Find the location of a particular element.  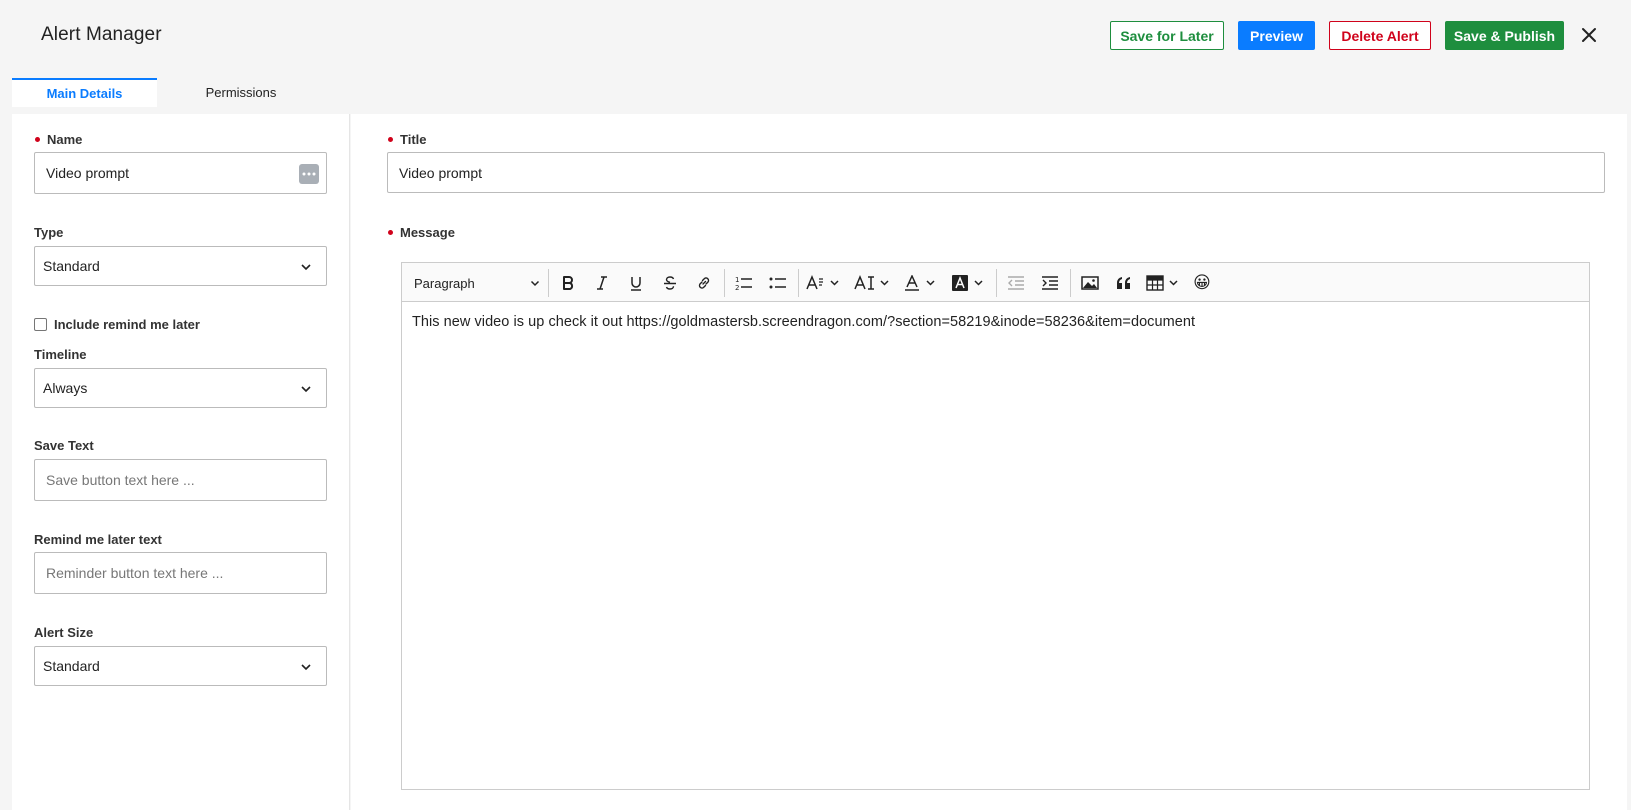

svg-text: 2 is located at coordinates (737, 287).